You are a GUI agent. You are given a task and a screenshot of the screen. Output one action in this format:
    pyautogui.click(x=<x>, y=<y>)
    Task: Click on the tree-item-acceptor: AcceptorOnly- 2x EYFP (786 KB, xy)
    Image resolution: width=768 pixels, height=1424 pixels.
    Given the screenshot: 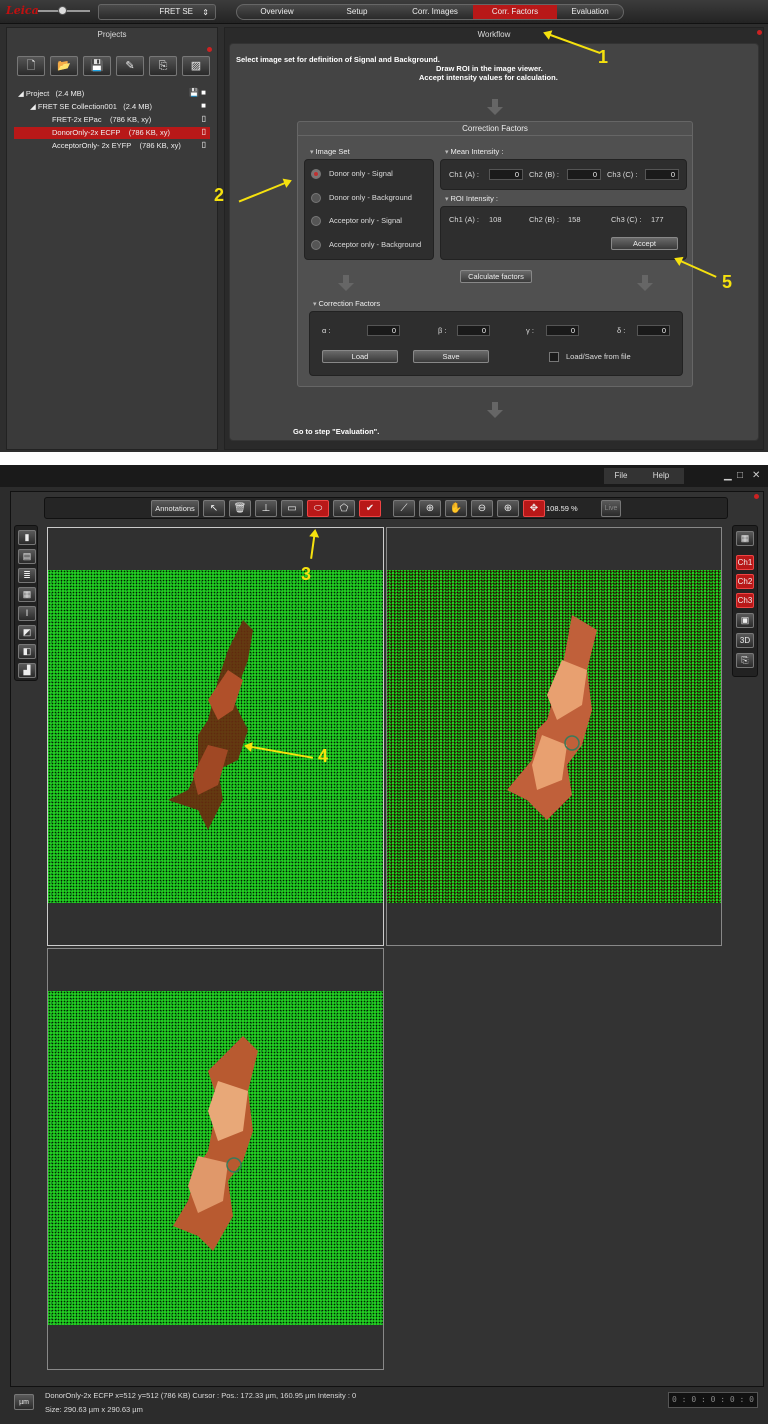 What is the action you would take?
    pyautogui.click(x=116, y=146)
    